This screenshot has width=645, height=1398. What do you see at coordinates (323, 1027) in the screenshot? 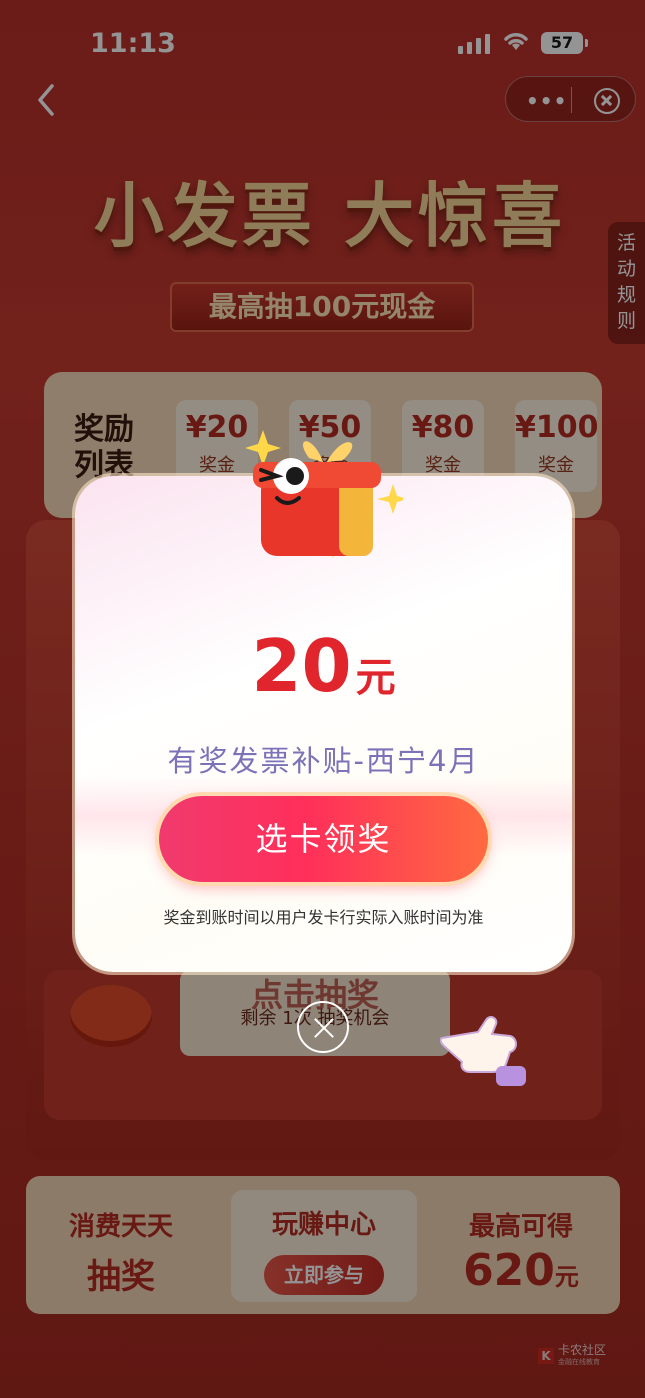
I see `close-modal-button` at bounding box center [323, 1027].